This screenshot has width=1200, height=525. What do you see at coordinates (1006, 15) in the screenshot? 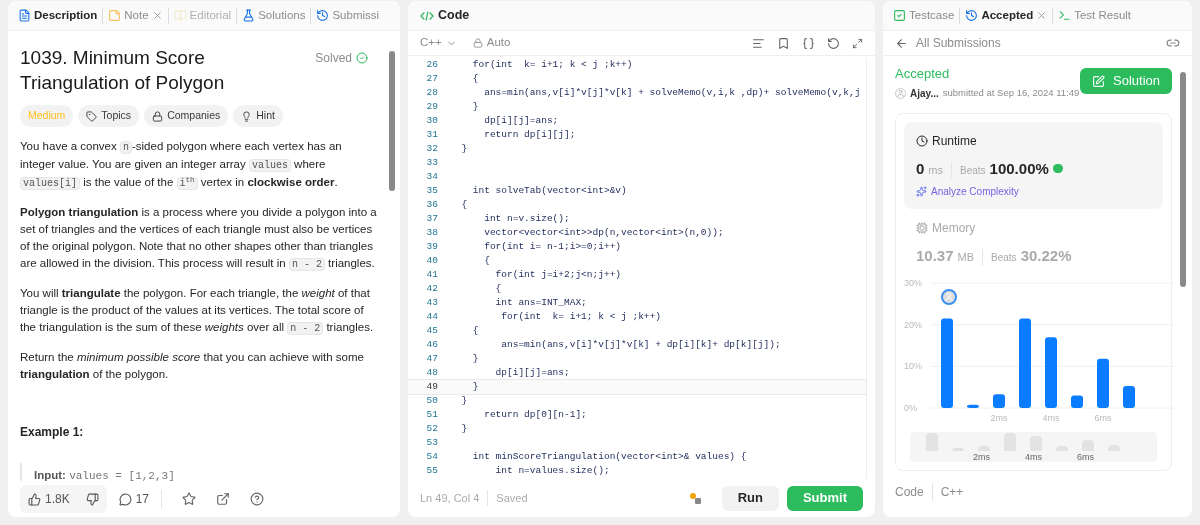
I see `tab: Accepted` at bounding box center [1006, 15].